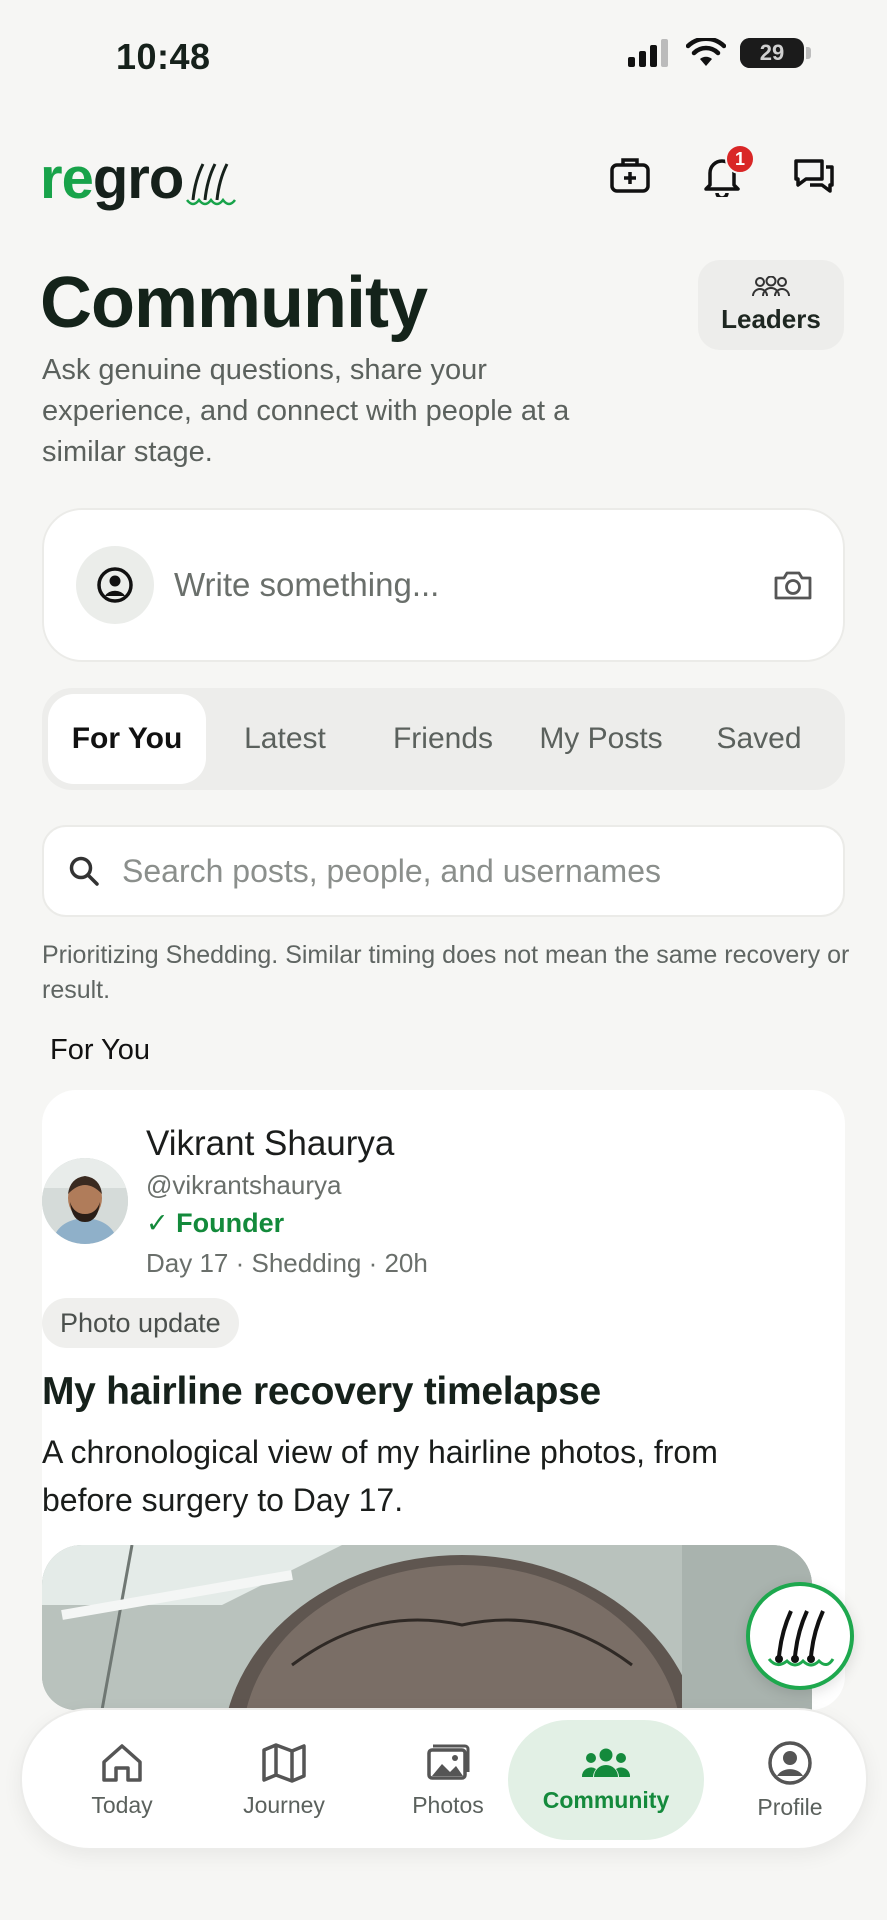 This screenshot has height=1920, width=887. What do you see at coordinates (100, 1050) in the screenshot?
I see `section-label: For You` at bounding box center [100, 1050].